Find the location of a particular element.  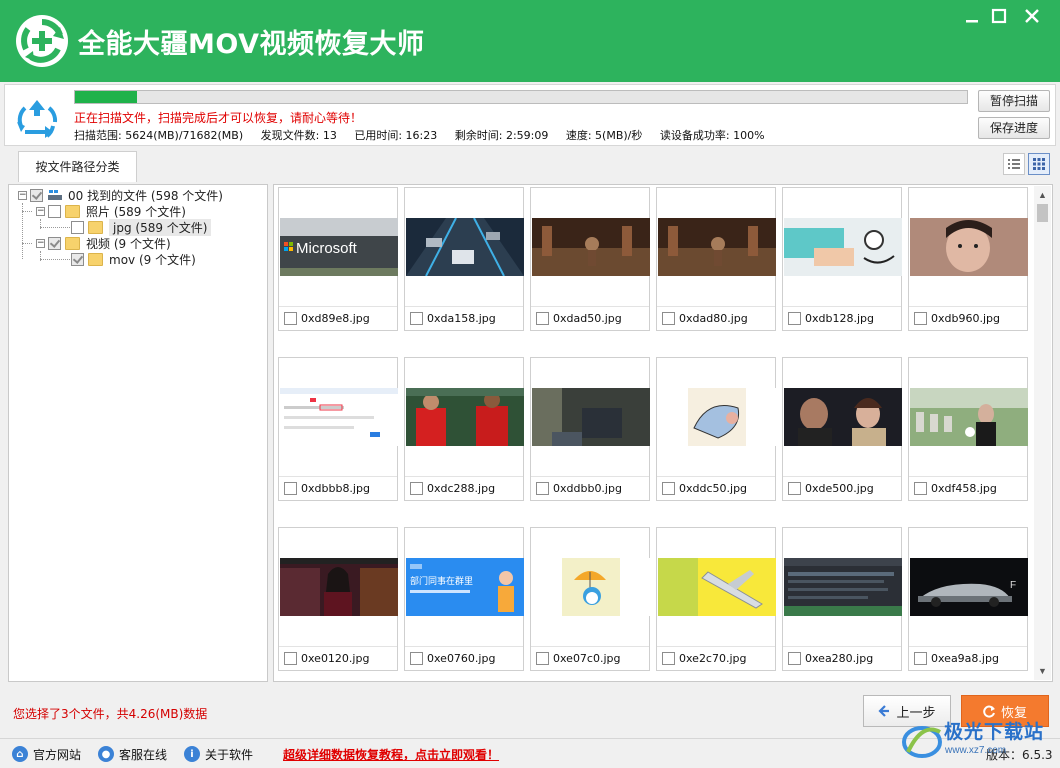

file-name: 0xdb128.jpg is located at coordinates (839, 318).